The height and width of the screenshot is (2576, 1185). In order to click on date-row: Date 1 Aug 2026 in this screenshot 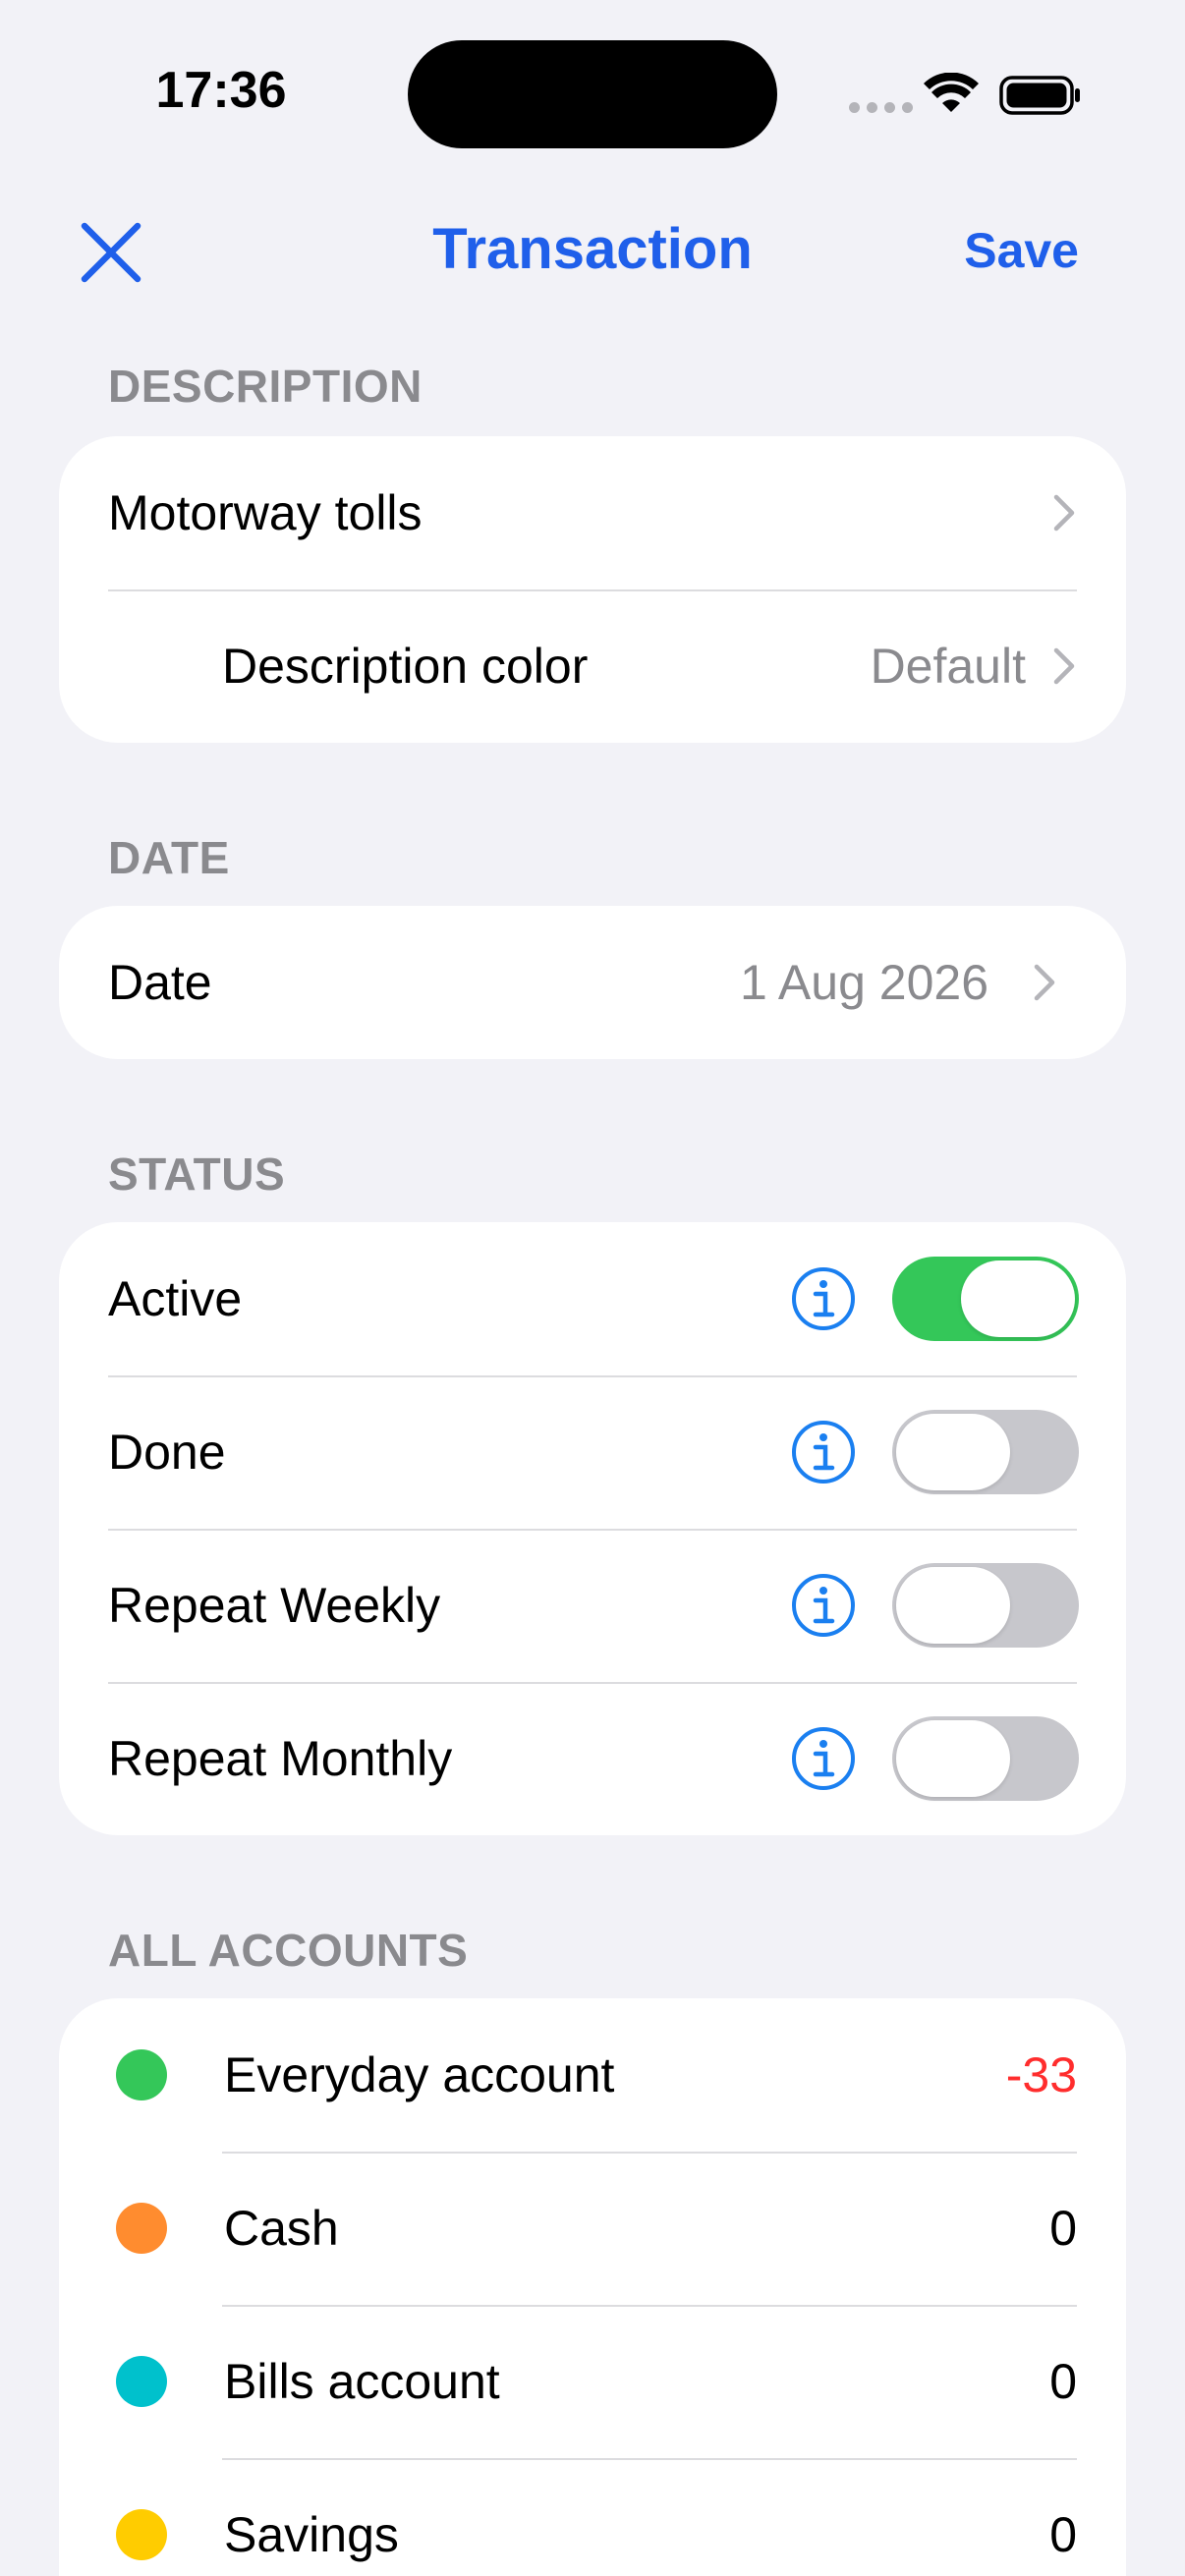, I will do `click(592, 982)`.